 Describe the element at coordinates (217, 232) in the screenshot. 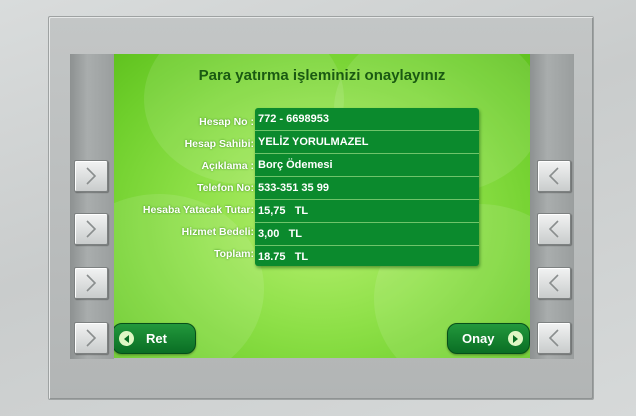

I see `label-service-fee: Hizmet Bedeli:` at that location.